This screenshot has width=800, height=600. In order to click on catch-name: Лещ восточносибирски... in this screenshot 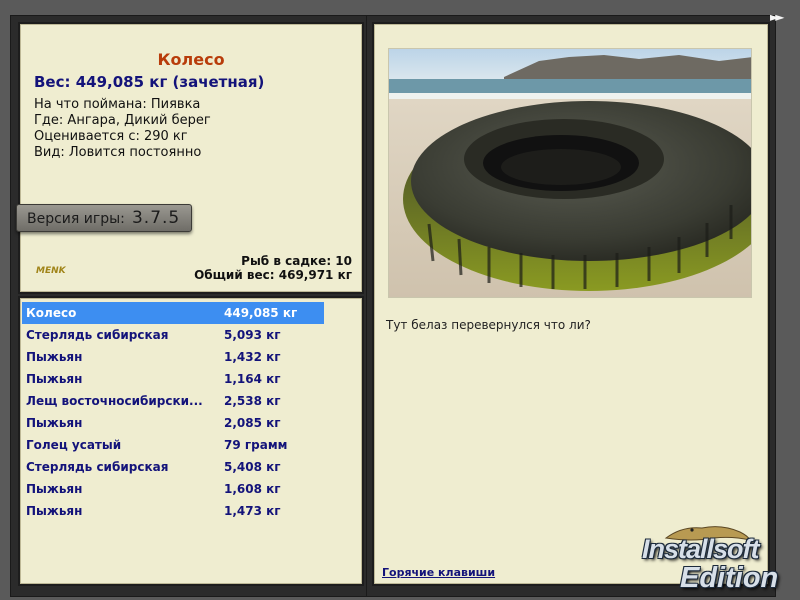, I will do `click(114, 401)`.